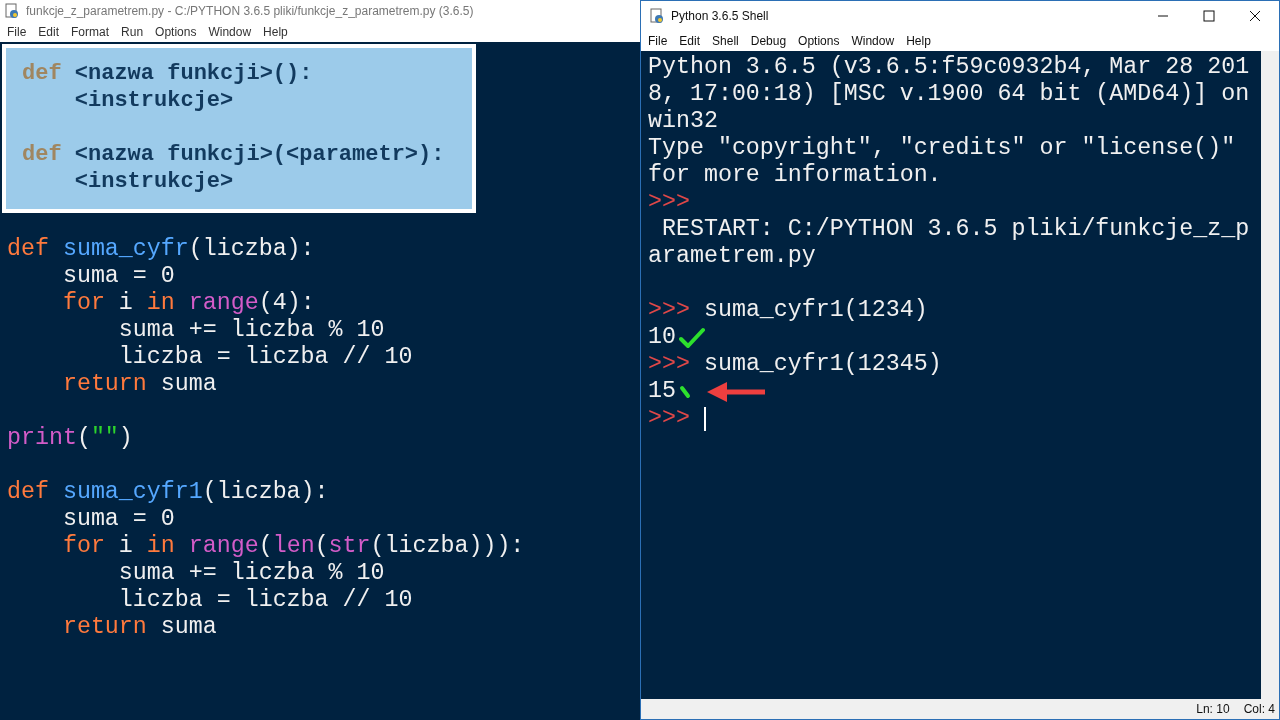 The width and height of the screenshot is (1280, 720). What do you see at coordinates (822, 364) in the screenshot?
I see `command-text: suma_cyfr1(12345)` at bounding box center [822, 364].